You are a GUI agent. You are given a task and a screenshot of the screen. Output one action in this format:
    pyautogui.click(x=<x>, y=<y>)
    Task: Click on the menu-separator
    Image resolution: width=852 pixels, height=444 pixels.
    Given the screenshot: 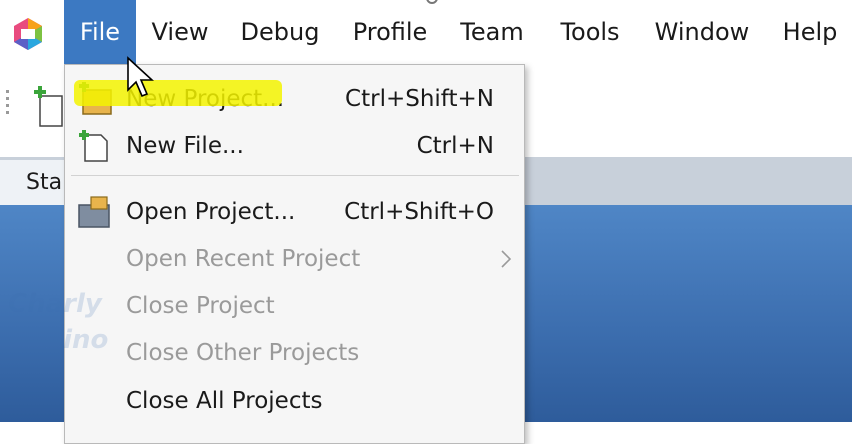 What is the action you would take?
    pyautogui.click(x=295, y=175)
    